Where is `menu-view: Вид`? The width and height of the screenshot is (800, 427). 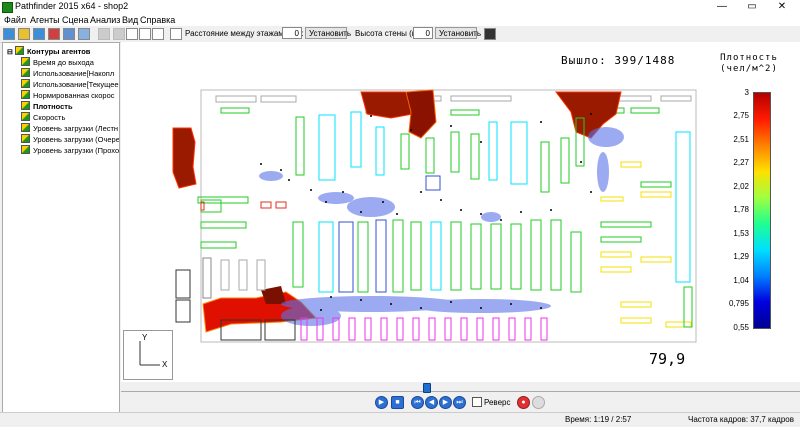 menu-view: Вид is located at coordinates (130, 20).